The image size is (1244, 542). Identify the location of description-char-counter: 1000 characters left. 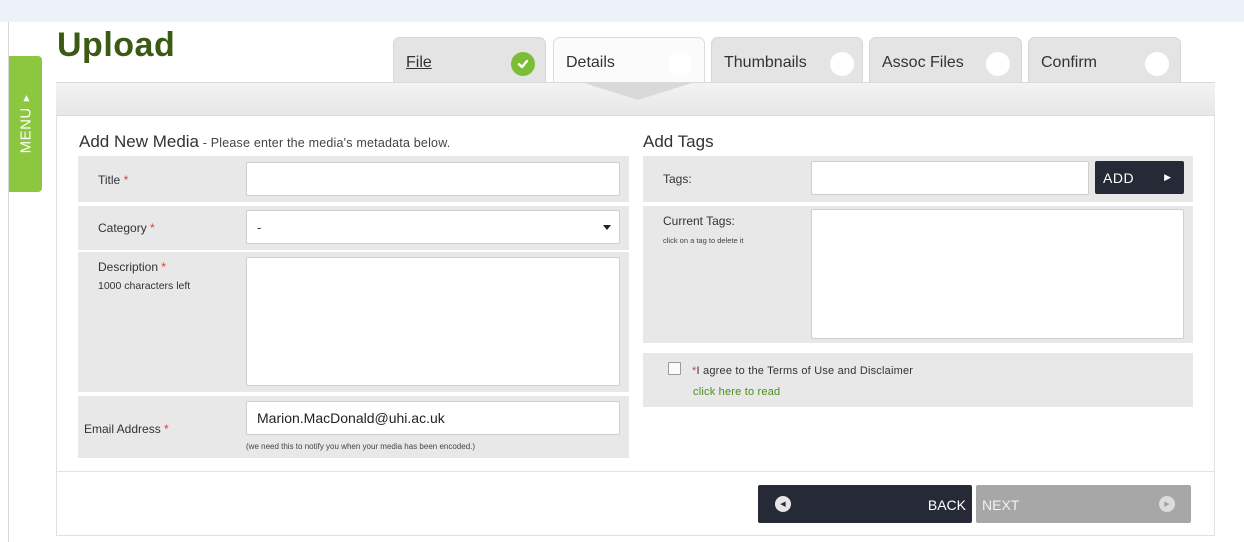
(144, 286).